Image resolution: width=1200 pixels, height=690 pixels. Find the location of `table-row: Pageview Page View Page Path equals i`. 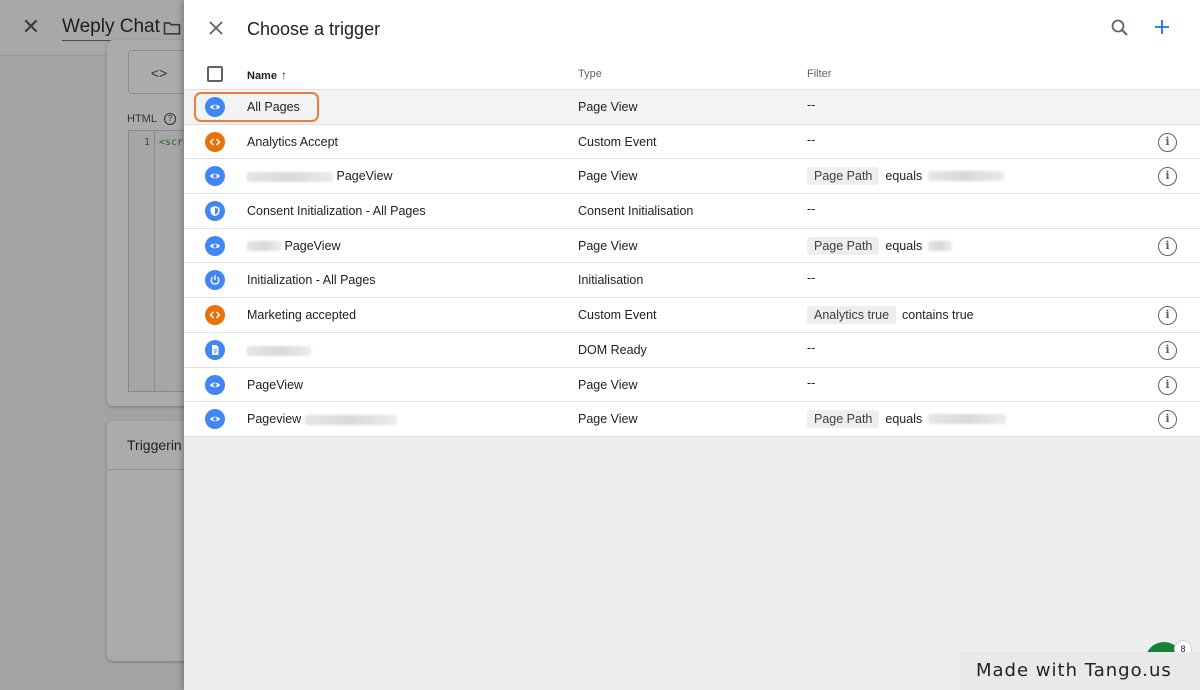

table-row: Pageview Page View Page Path equals i is located at coordinates (692, 419).